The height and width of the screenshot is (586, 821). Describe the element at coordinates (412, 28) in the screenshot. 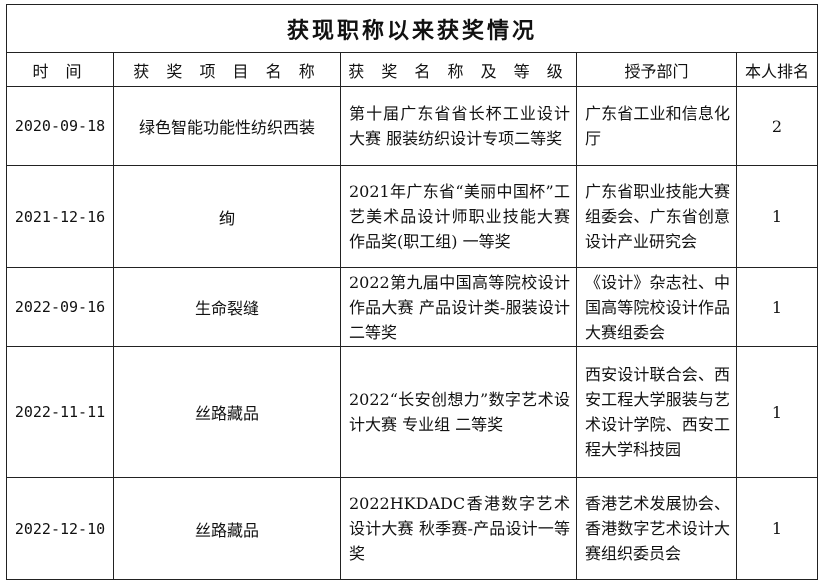

I see `table-title: 获现职称以来获奖情况` at that location.